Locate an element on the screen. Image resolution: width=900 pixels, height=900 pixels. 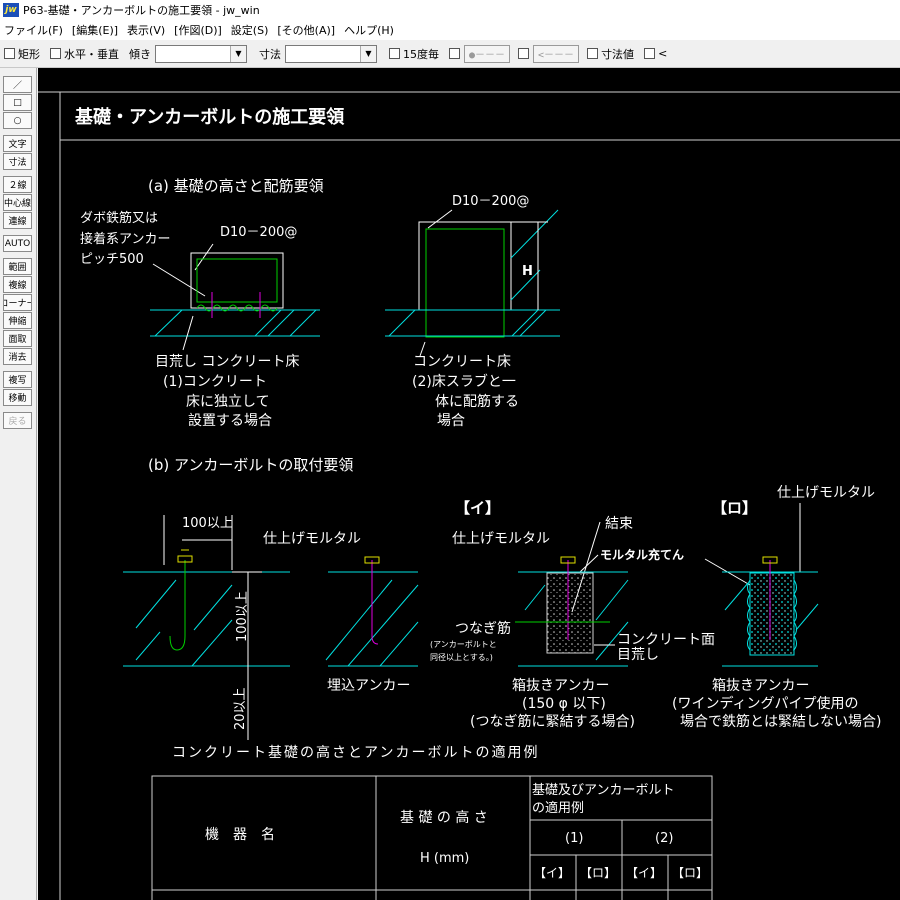
th-apply-1: 基礎及びアンカーボルト is located at coordinates (603, 790).